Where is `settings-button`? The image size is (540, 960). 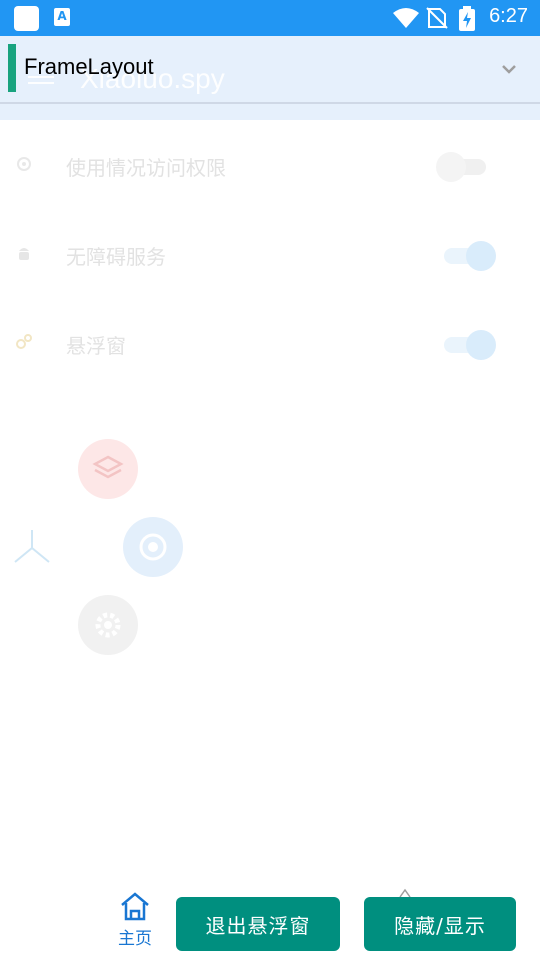
settings-button is located at coordinates (108, 625).